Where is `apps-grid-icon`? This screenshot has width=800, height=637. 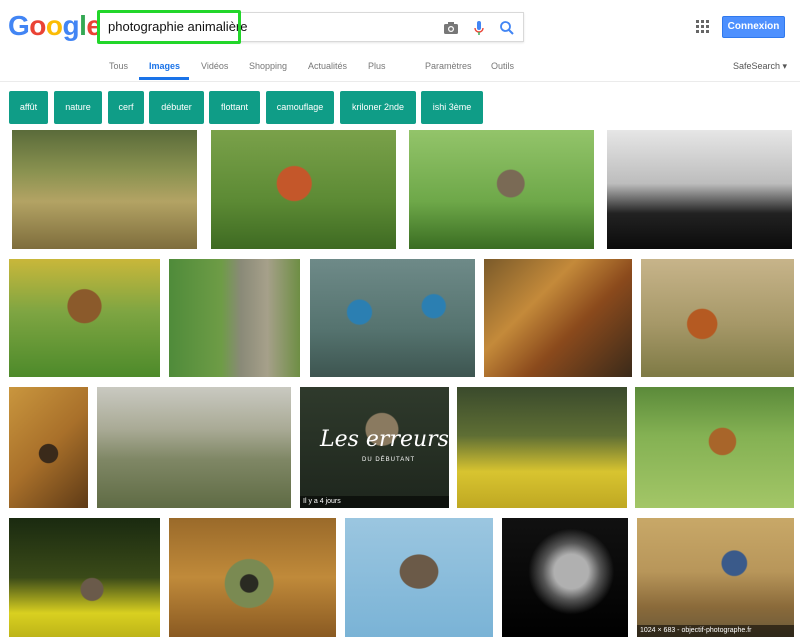 apps-grid-icon is located at coordinates (703, 27).